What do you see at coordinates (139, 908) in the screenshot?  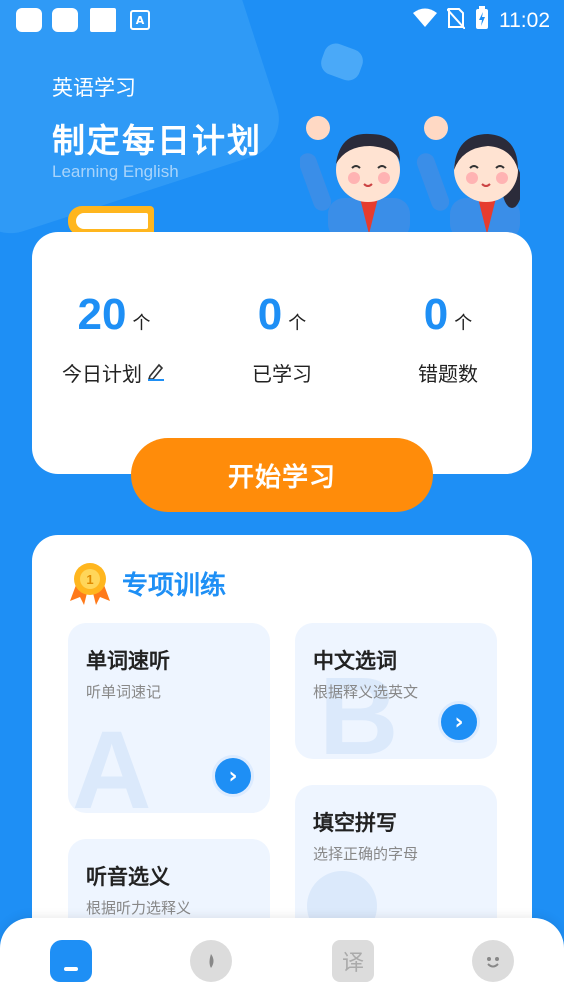 I see `tile-description: 根据听力选释义` at bounding box center [139, 908].